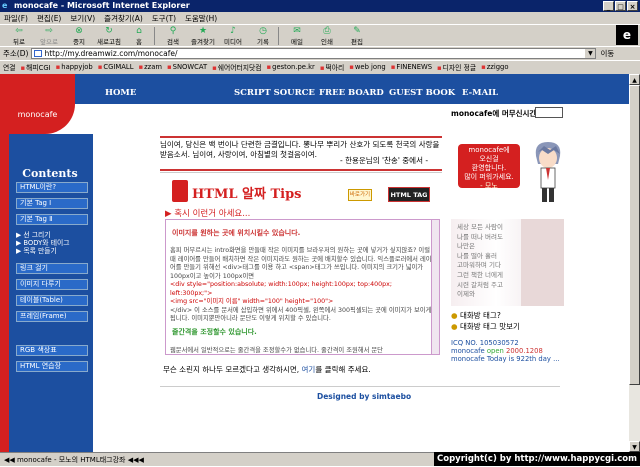  Describe the element at coordinates (52, 366) in the screenshot. I see `sidebar-item-practice: HTML 연습장` at that location.